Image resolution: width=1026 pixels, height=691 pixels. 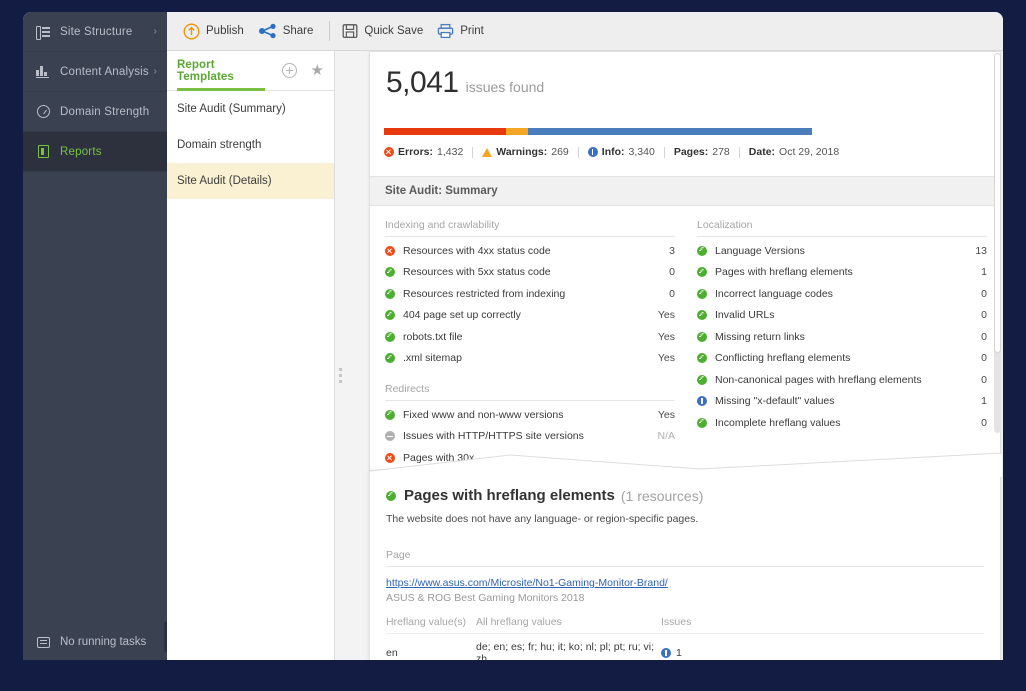 What do you see at coordinates (775, 401) in the screenshot?
I see `factor-label: Missing "x-default" values` at bounding box center [775, 401].